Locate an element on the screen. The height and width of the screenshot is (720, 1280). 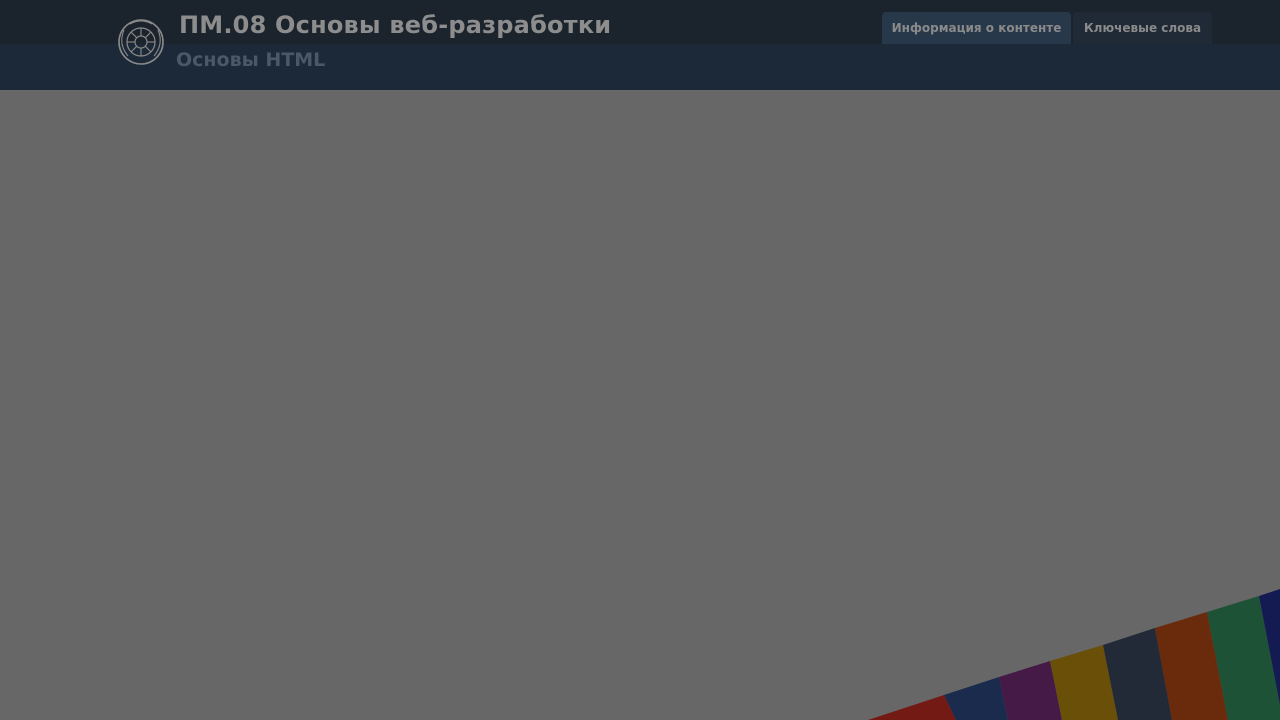
stripe-navy is located at coordinates (976, 698).